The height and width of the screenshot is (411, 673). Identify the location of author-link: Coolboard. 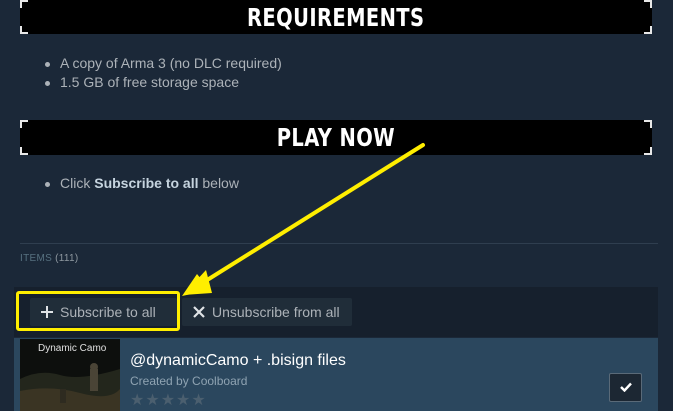
(219, 381).